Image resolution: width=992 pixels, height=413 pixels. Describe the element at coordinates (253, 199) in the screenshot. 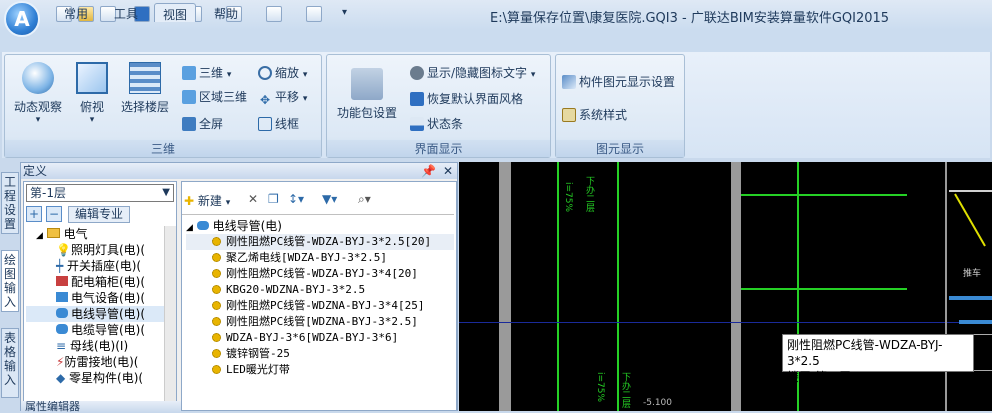

I see `delete-icon: ✕` at that location.